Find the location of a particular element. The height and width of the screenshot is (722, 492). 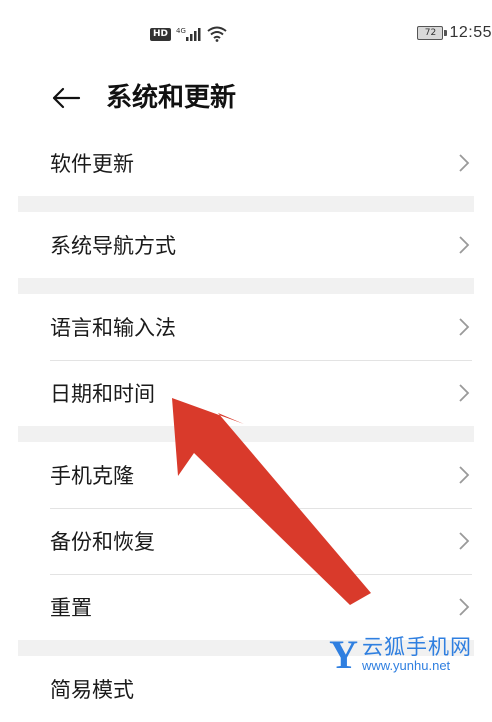

settings-item-label: 语言和输入法 is located at coordinates (113, 328).